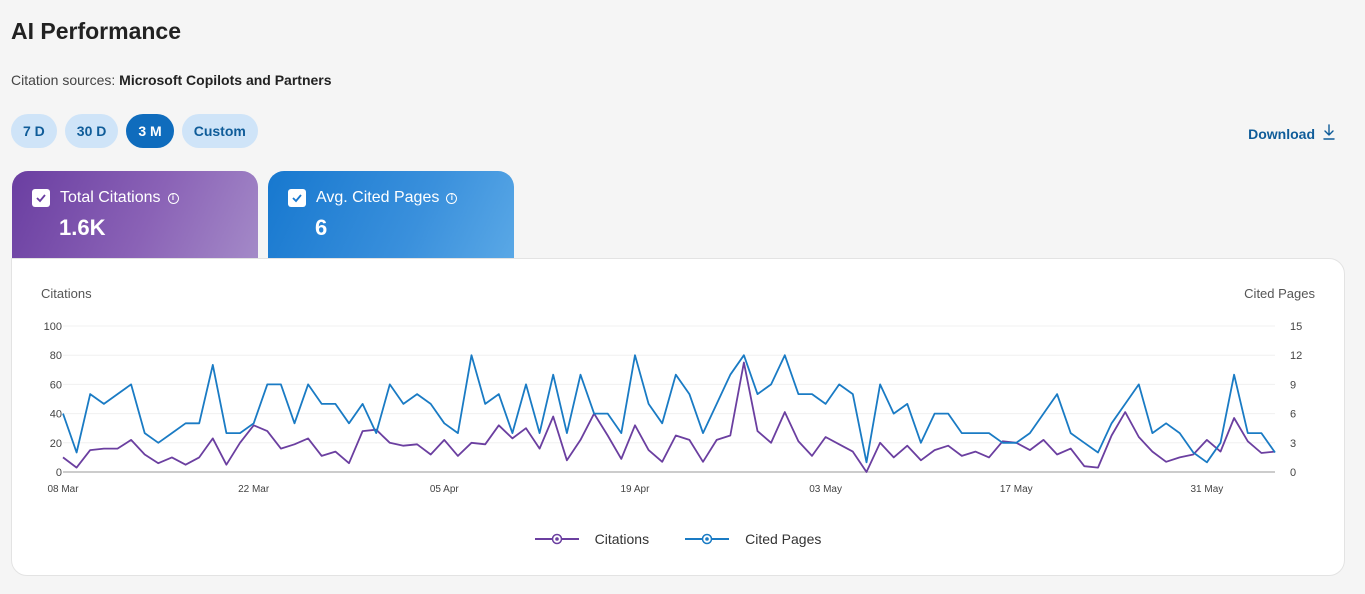 The width and height of the screenshot is (1365, 594). What do you see at coordinates (150, 131) in the screenshot?
I see `range-3m-button: 3 M` at bounding box center [150, 131].